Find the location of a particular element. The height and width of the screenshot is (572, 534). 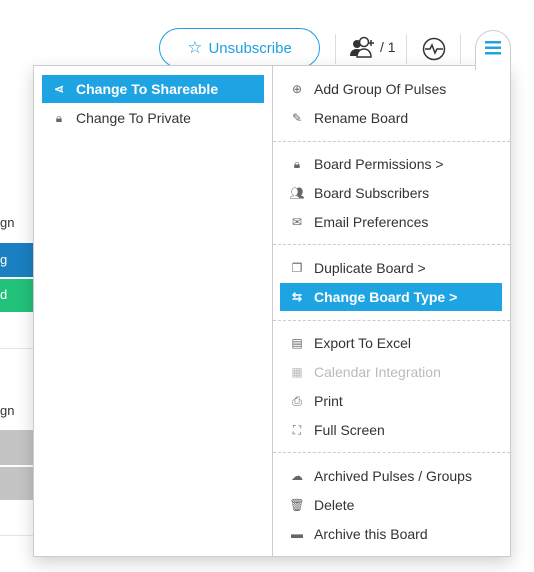

menu-item-label: Change Board Type > is located at coordinates (386, 297).